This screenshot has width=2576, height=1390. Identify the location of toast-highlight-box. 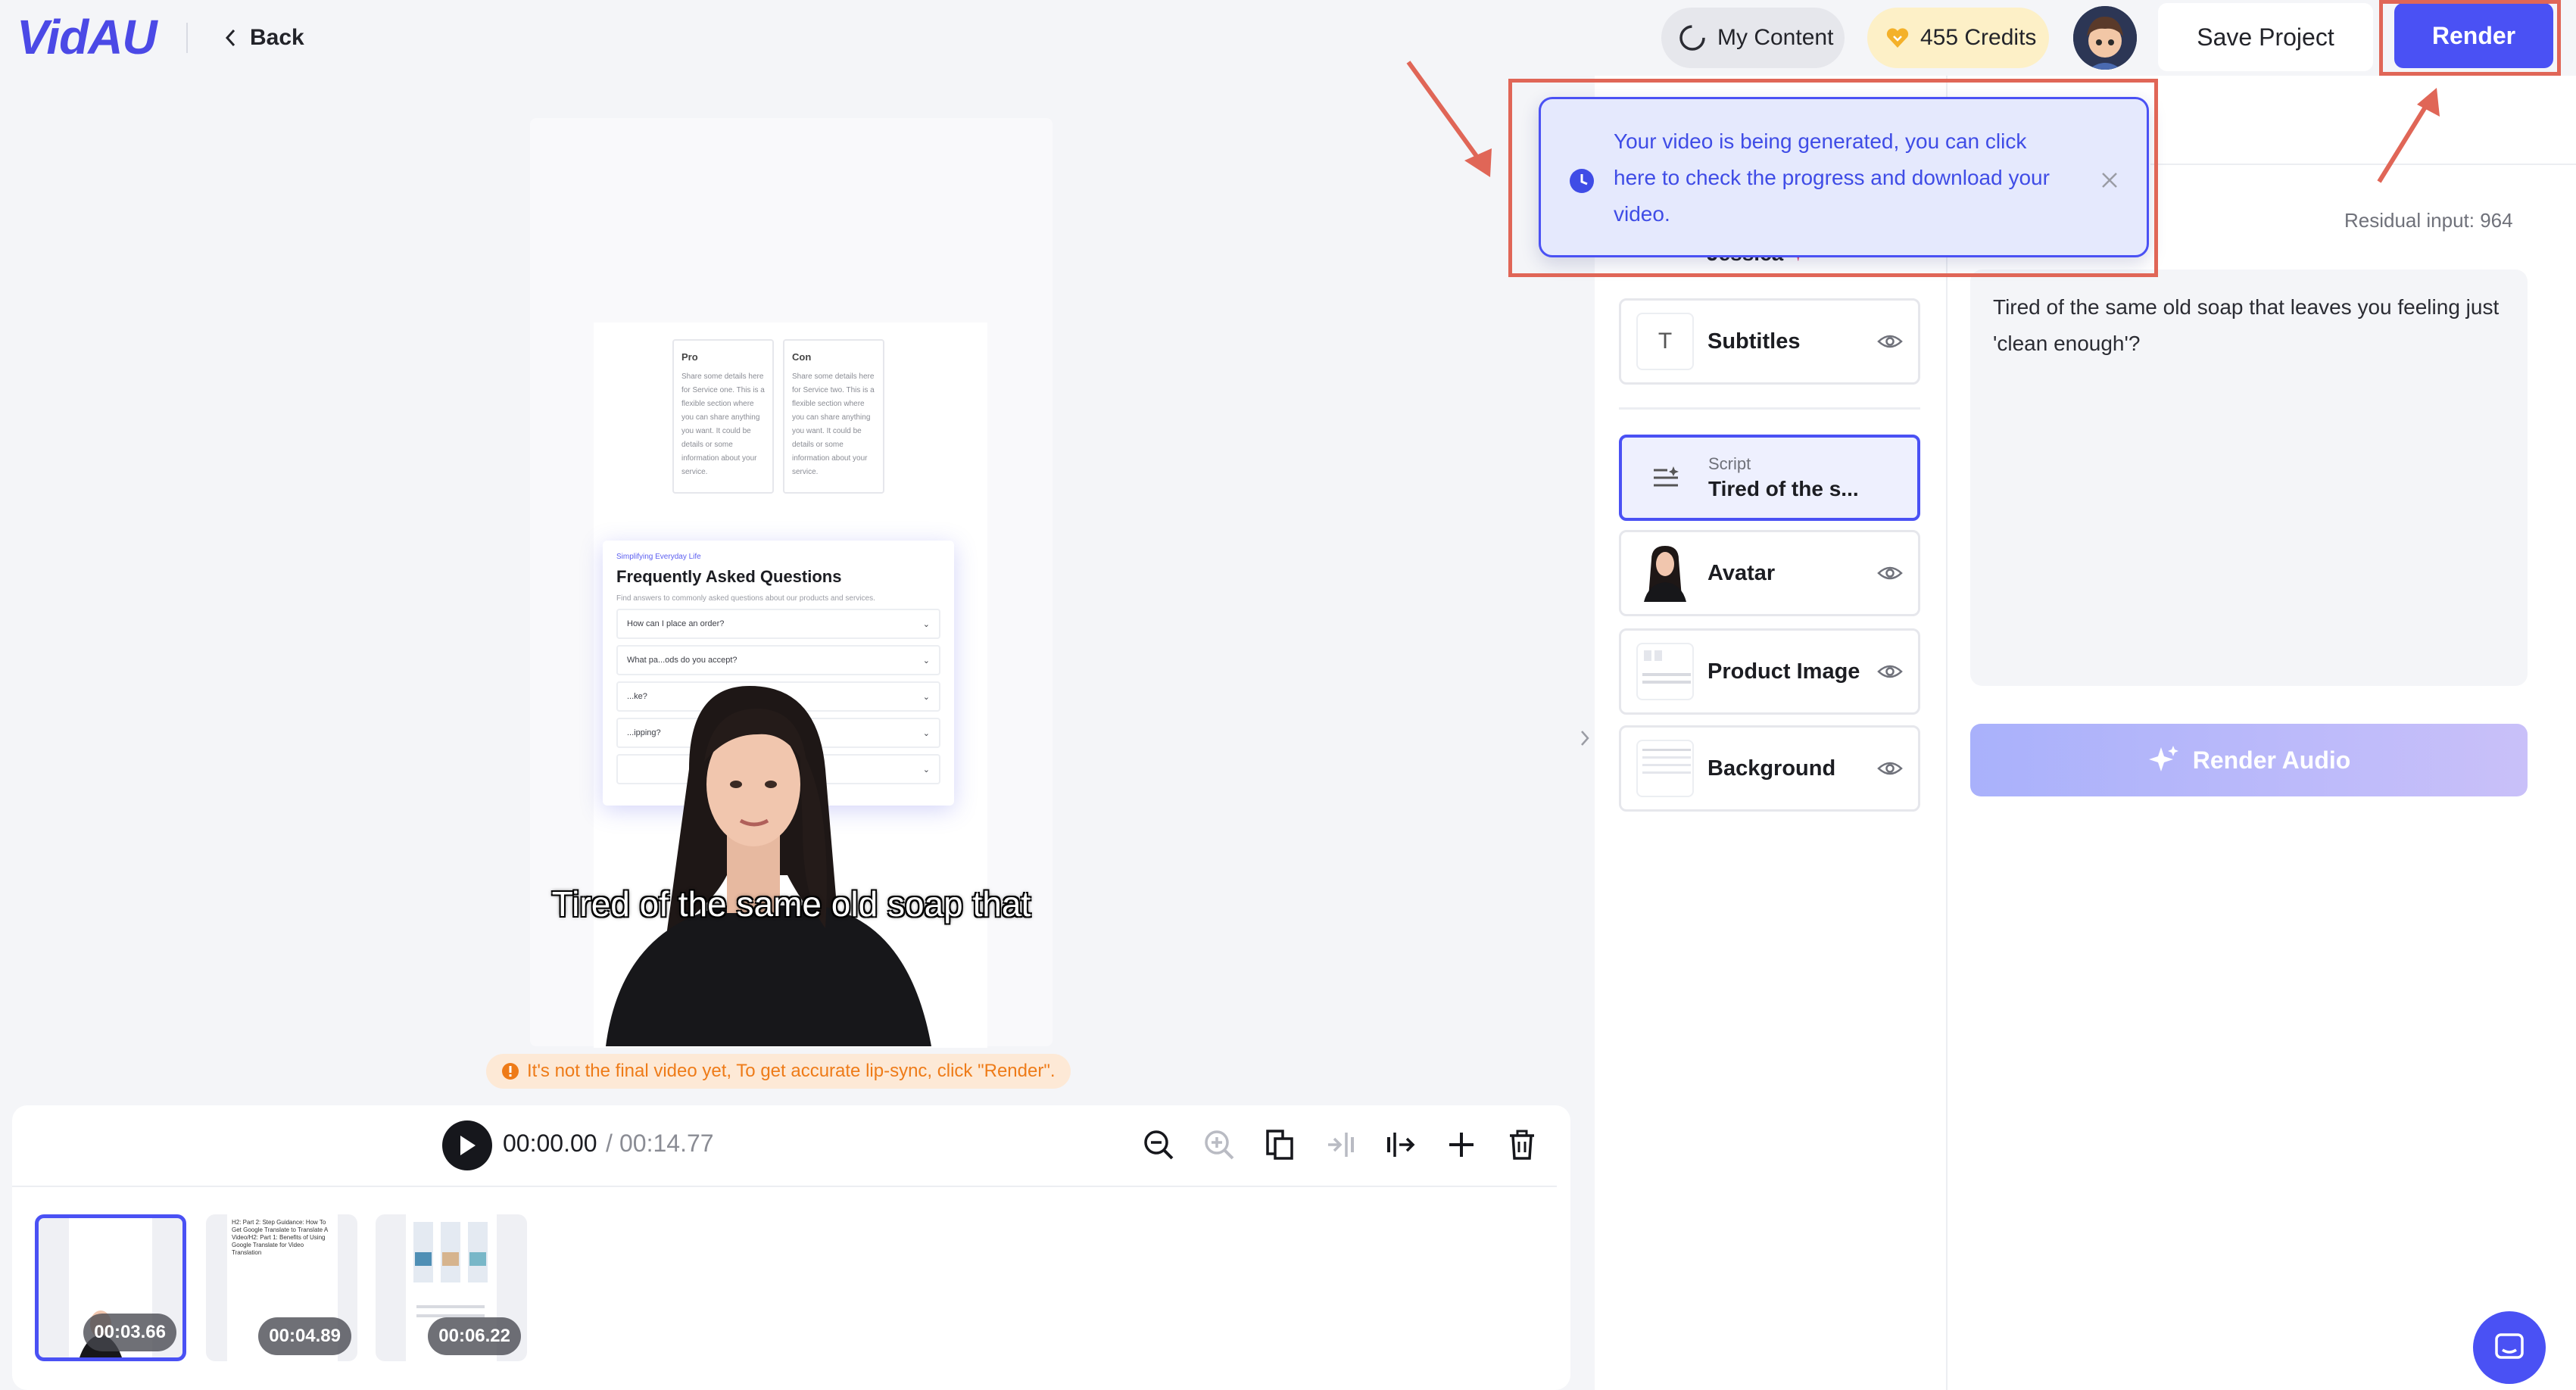
(1833, 178).